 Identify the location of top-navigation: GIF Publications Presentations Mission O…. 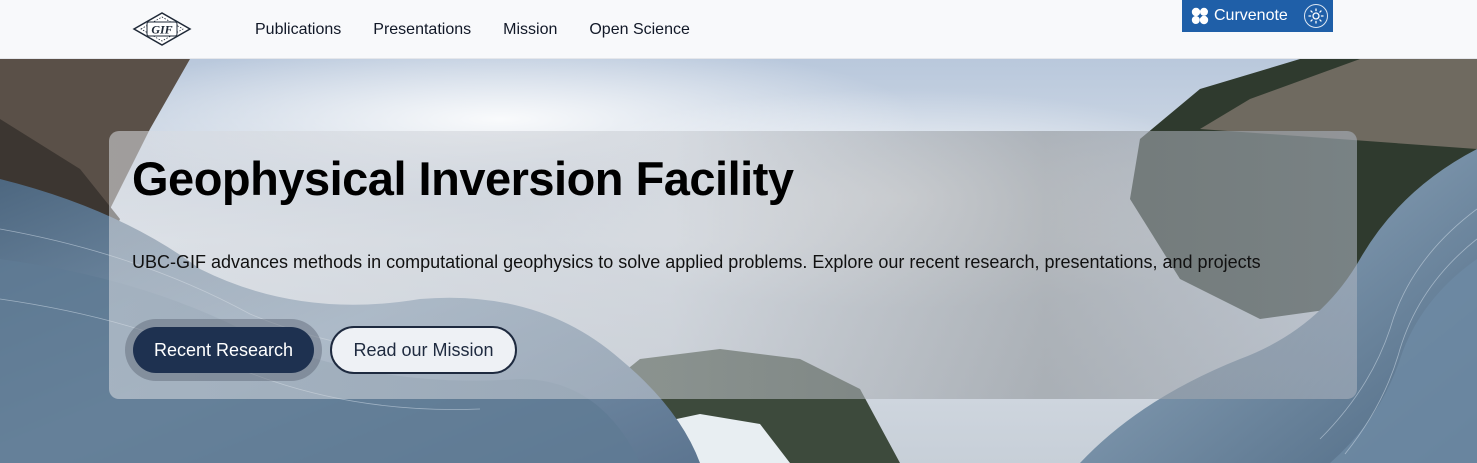
(738, 29).